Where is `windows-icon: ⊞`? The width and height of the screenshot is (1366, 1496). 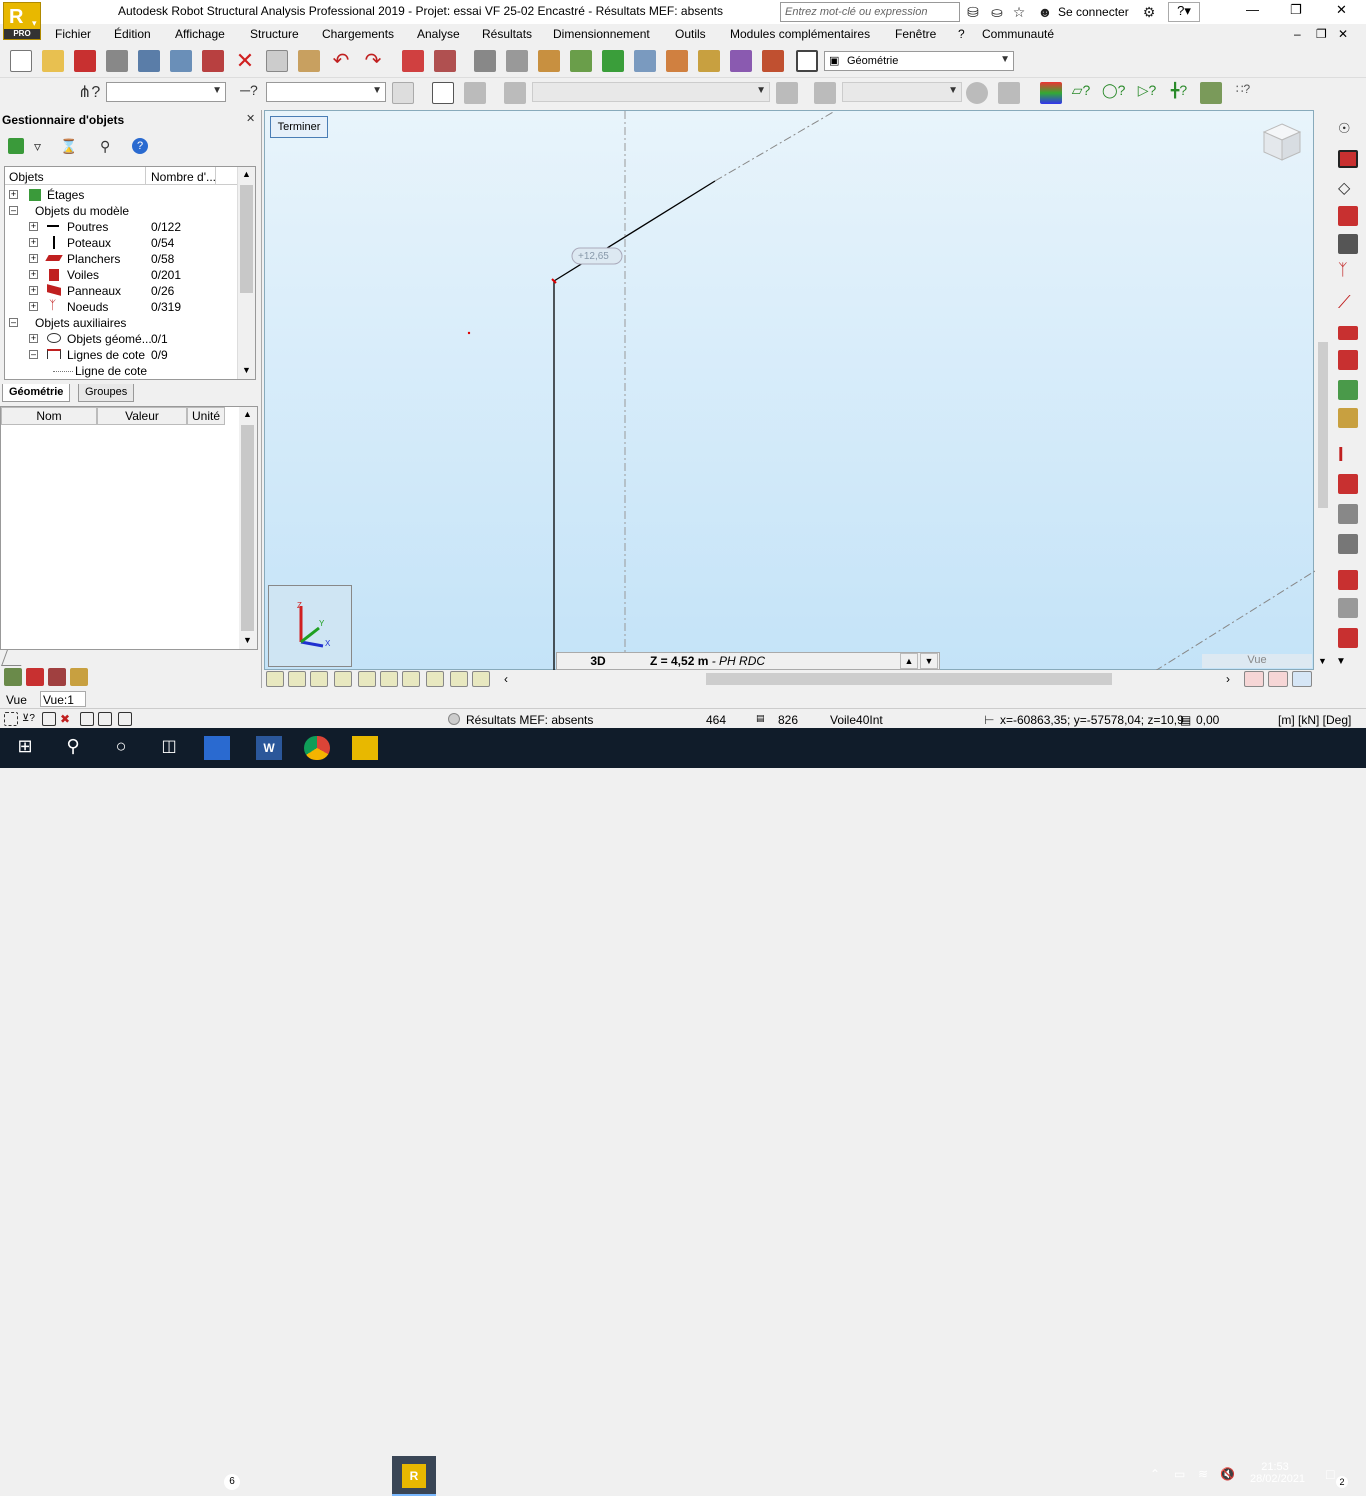 windows-icon: ⊞ is located at coordinates (25, 748).